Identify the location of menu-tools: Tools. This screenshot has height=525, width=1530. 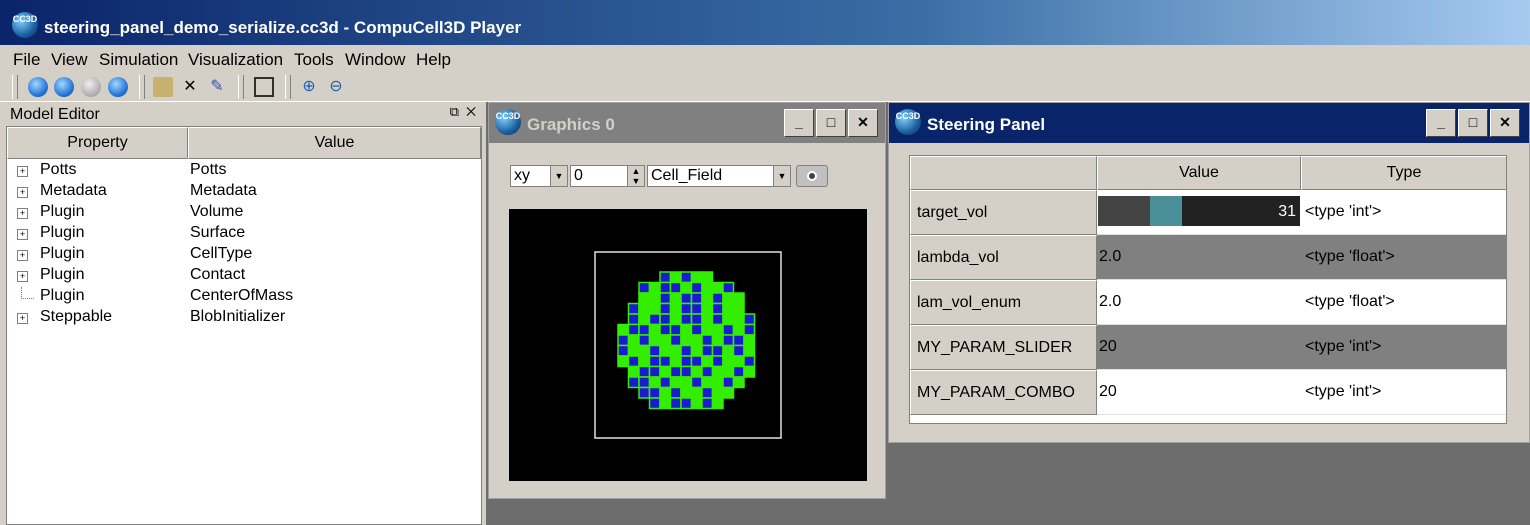
(314, 60).